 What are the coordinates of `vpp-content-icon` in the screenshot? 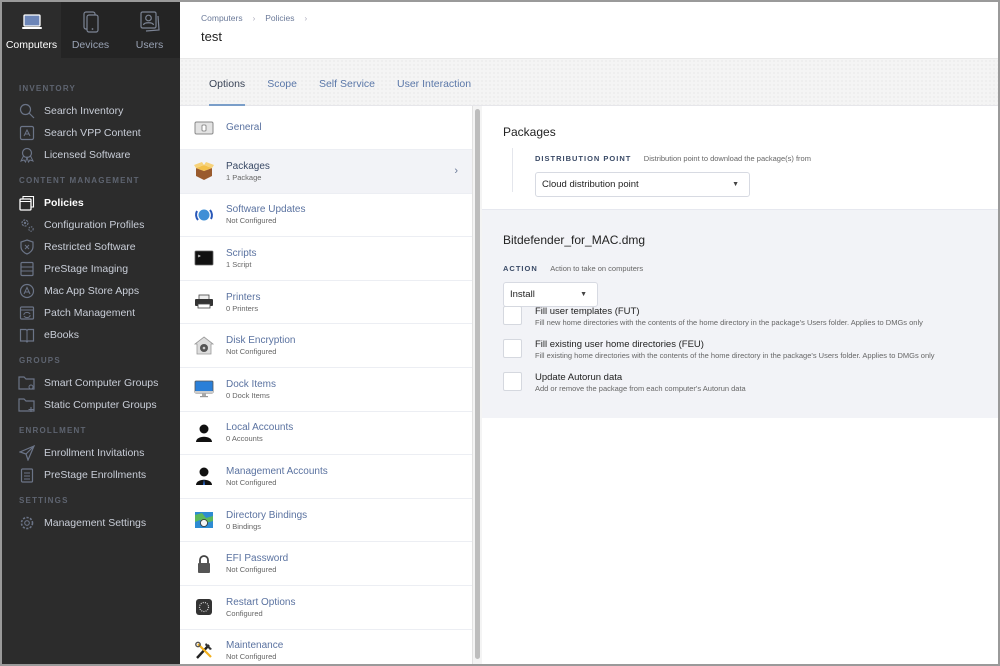 It's located at (27, 133).